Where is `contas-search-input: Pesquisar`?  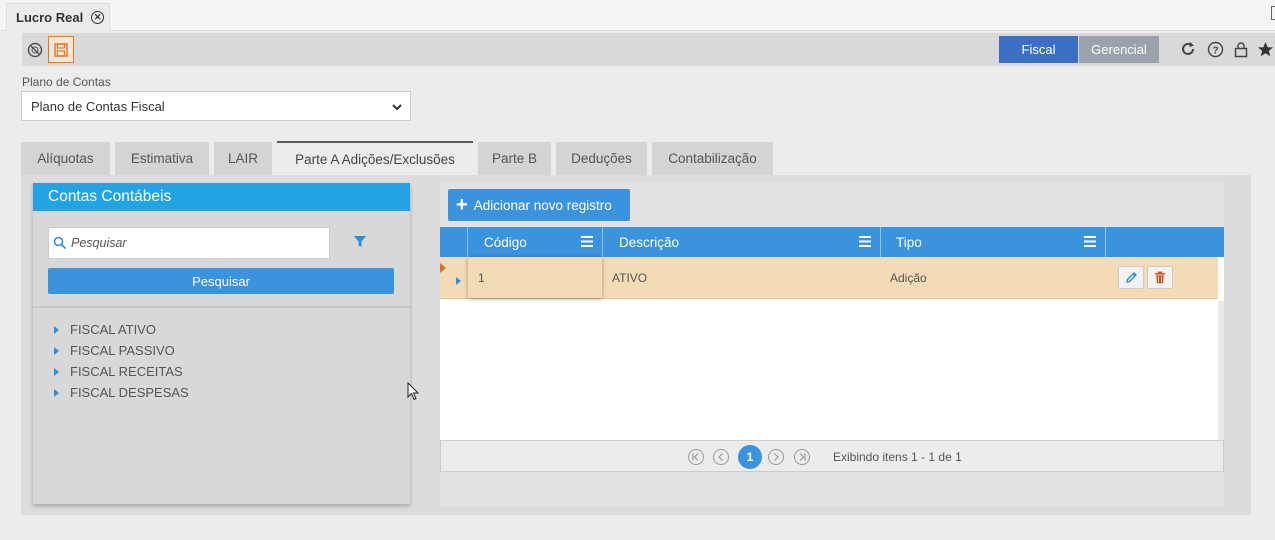
contas-search-input: Pesquisar is located at coordinates (189, 243).